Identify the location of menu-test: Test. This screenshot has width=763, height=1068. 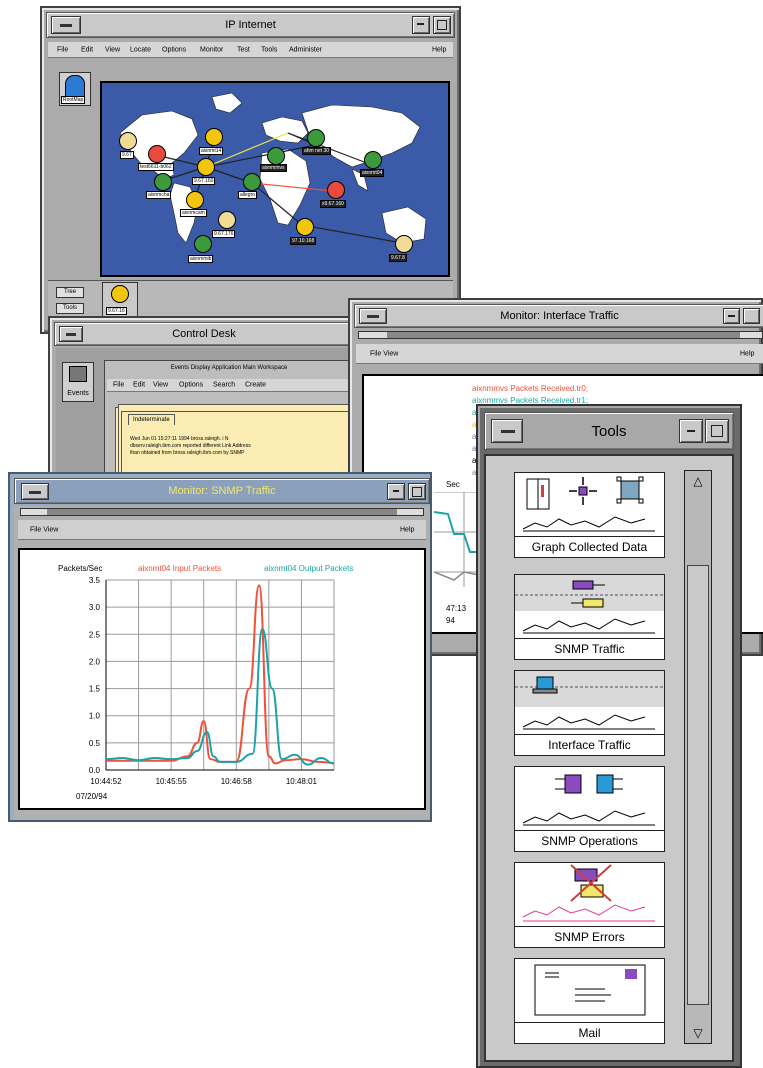
(243, 49).